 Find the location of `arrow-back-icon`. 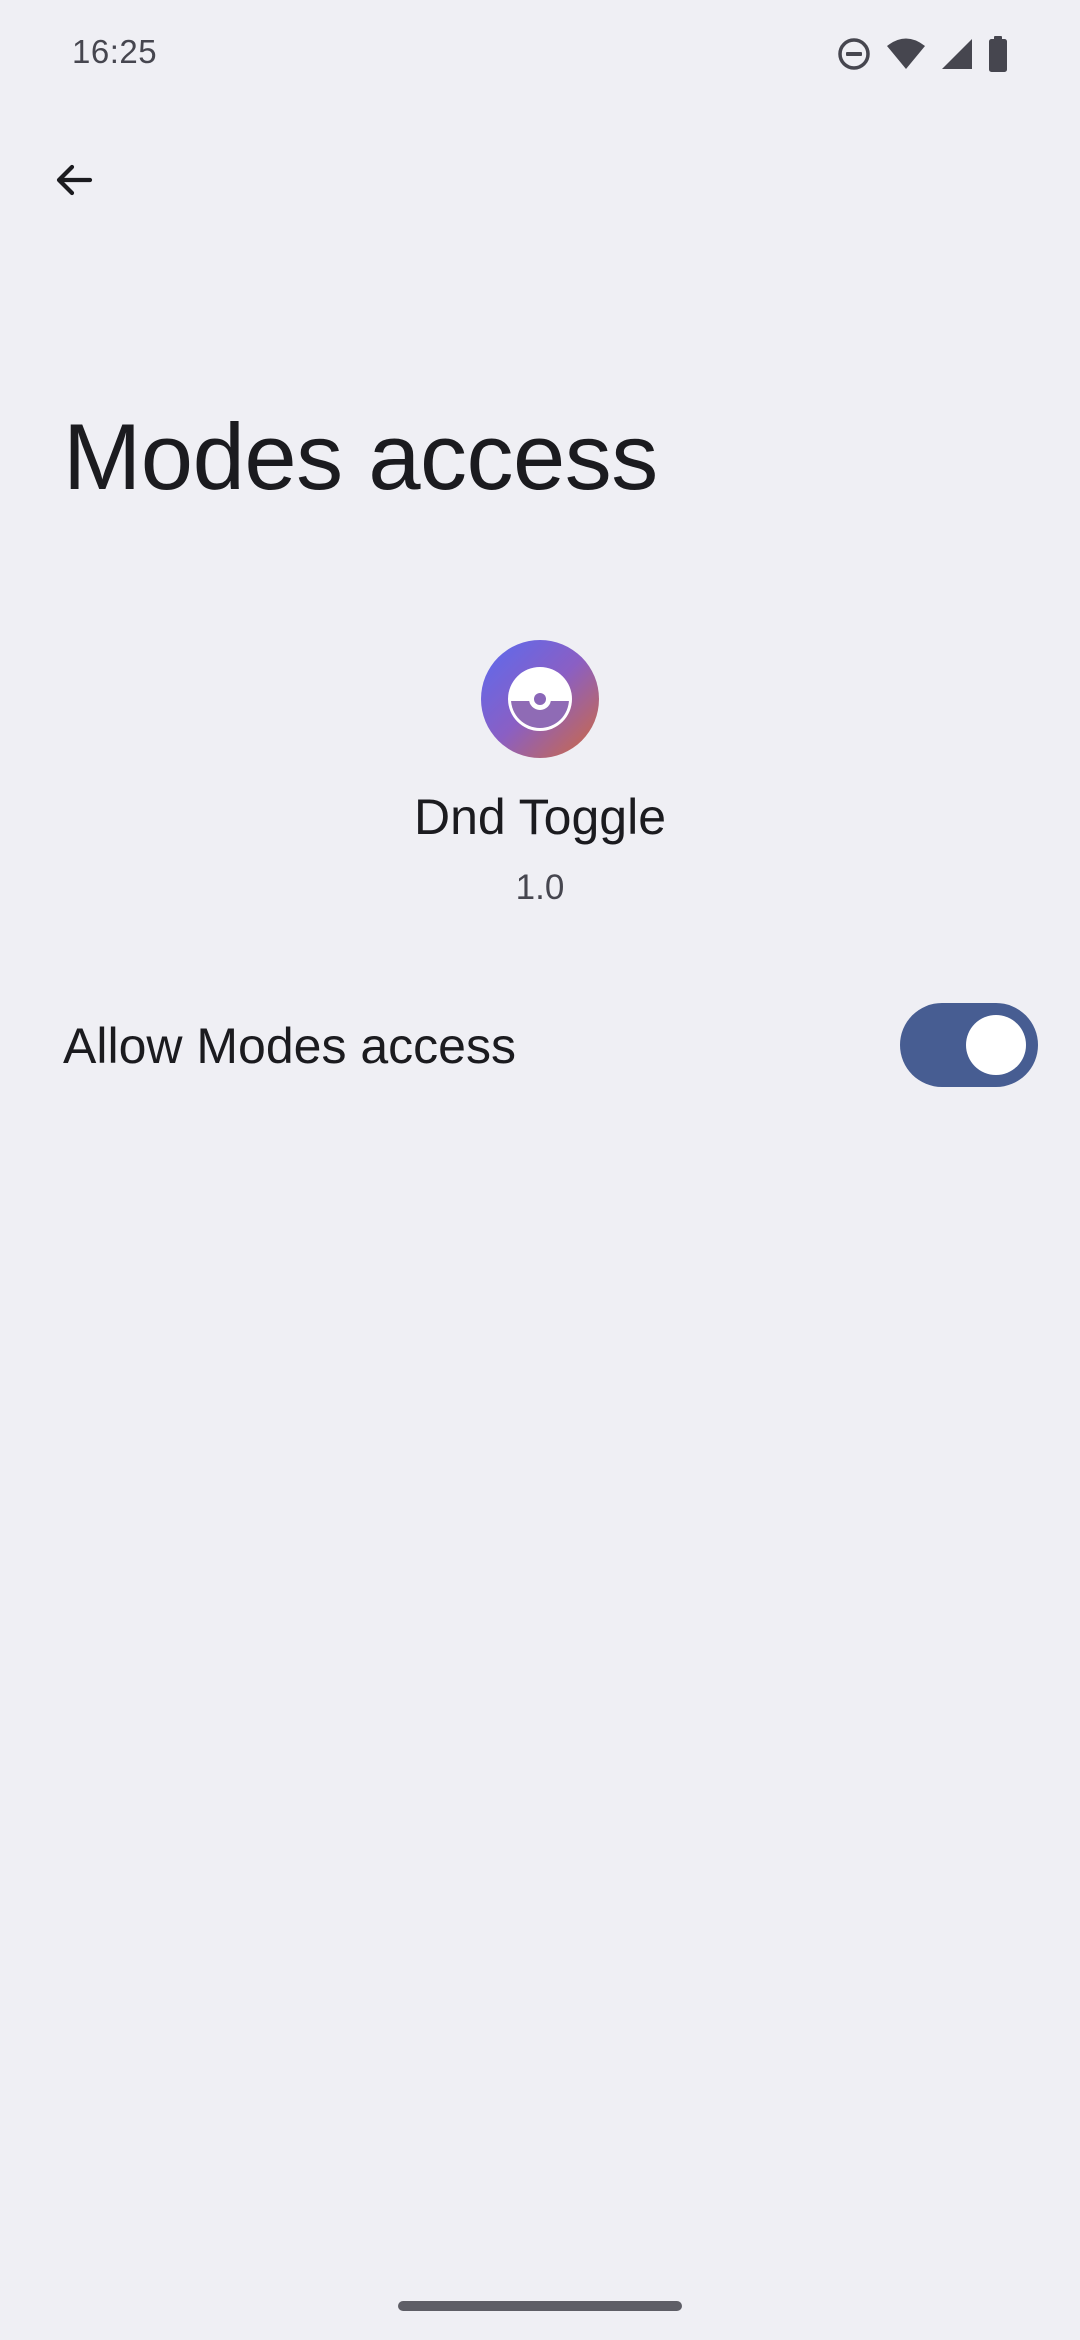

arrow-back-icon is located at coordinates (74, 182).